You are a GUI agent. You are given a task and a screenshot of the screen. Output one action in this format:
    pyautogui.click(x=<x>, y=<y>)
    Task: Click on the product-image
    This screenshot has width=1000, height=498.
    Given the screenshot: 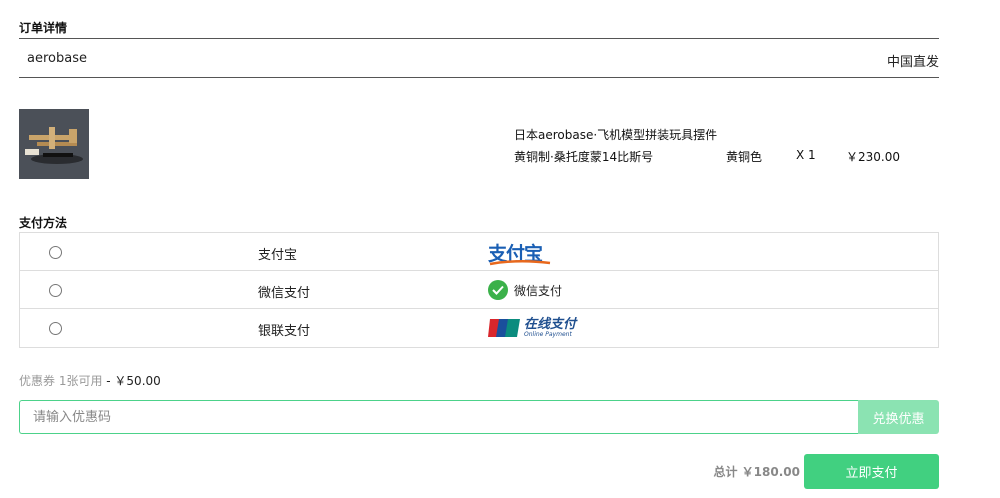 What is the action you would take?
    pyautogui.click(x=54, y=144)
    